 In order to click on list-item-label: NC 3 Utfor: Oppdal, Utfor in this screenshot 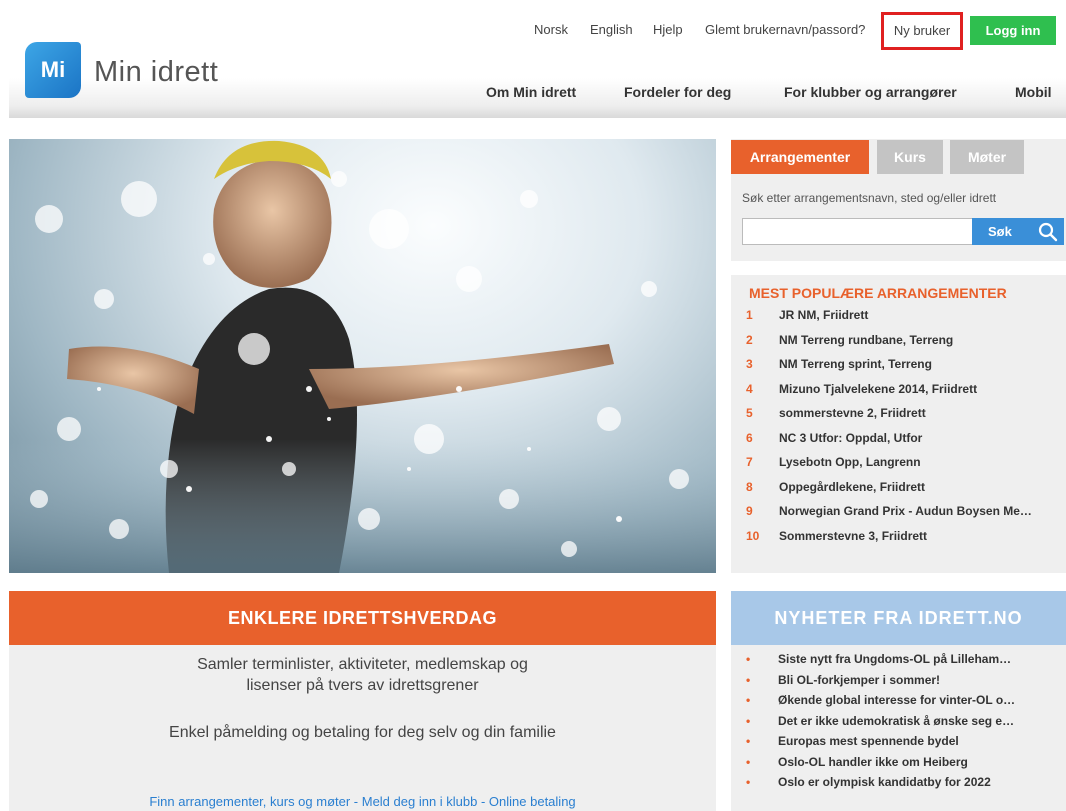, I will do `click(851, 437)`.